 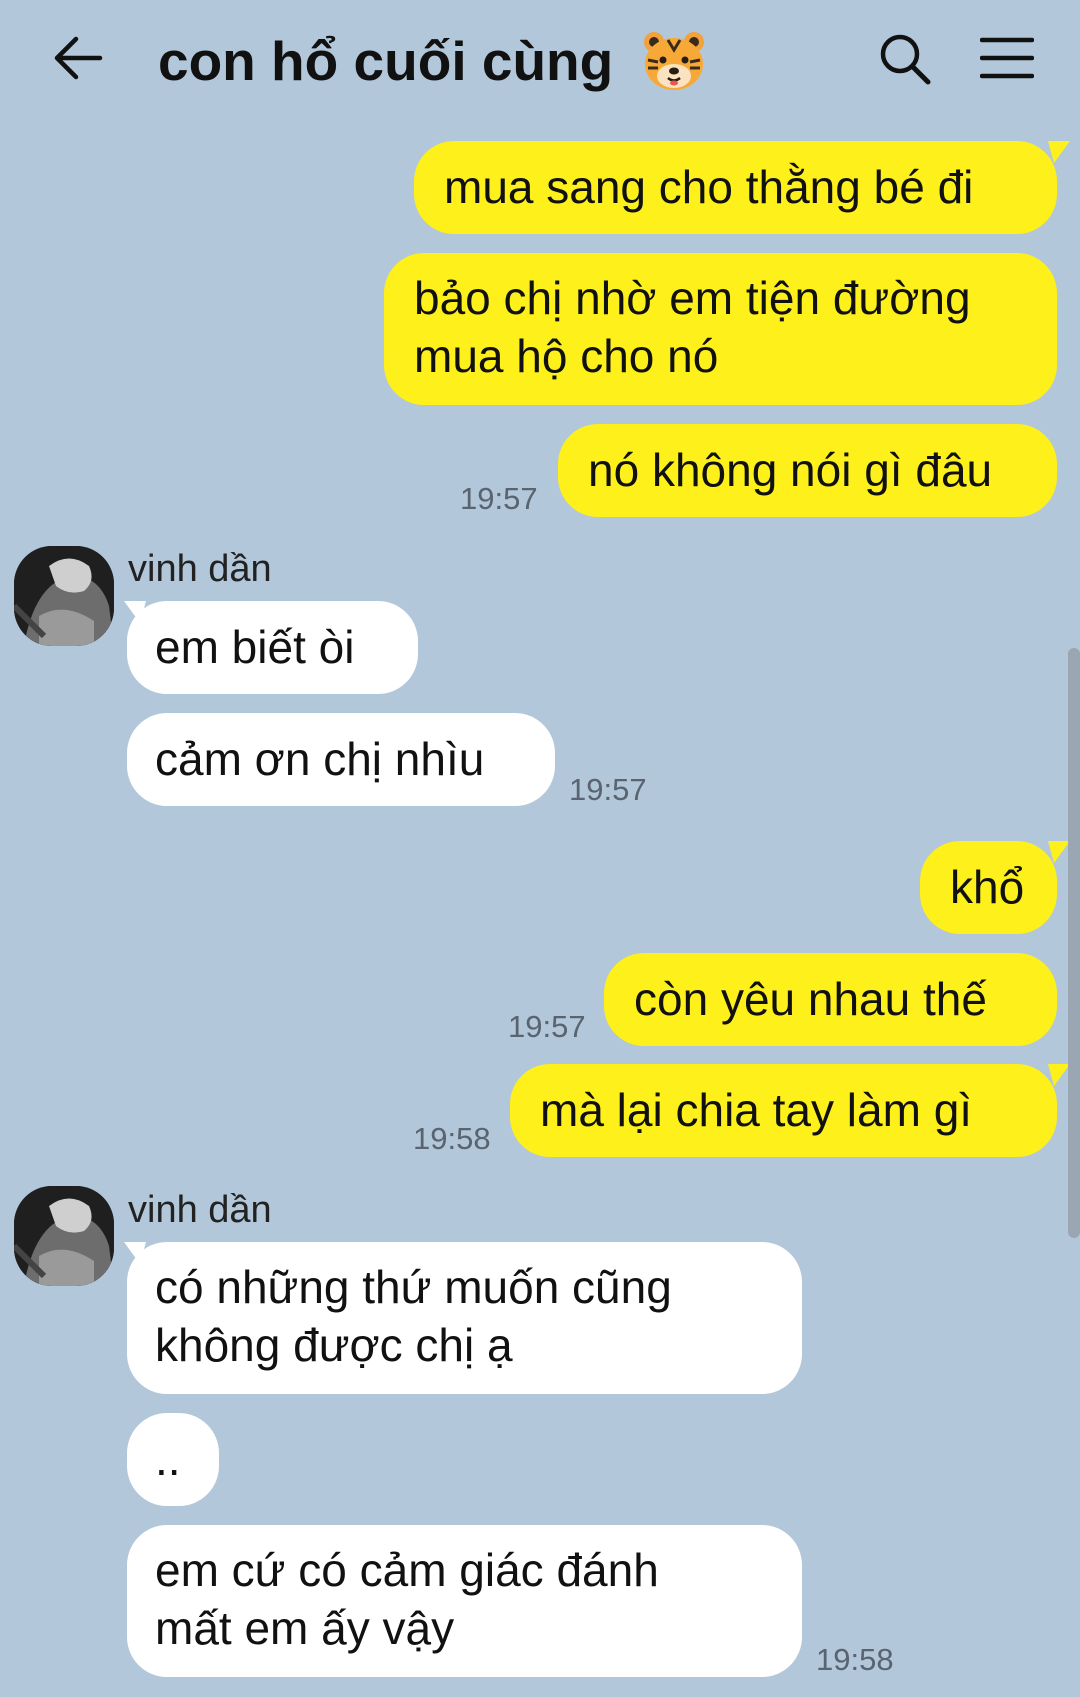 I want to click on message-bubble-mine: mua sang cho thằng bé đi, so click(x=735, y=187).